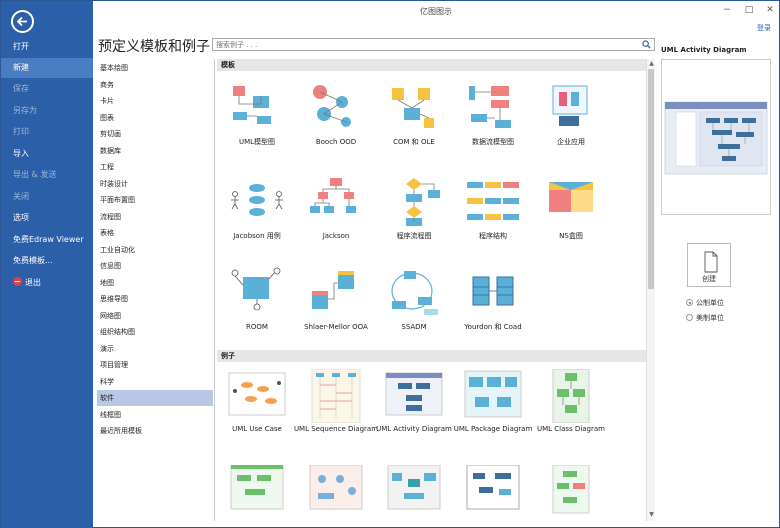  What do you see at coordinates (764, 28) in the screenshot?
I see `login-link: 登录` at bounding box center [764, 28].